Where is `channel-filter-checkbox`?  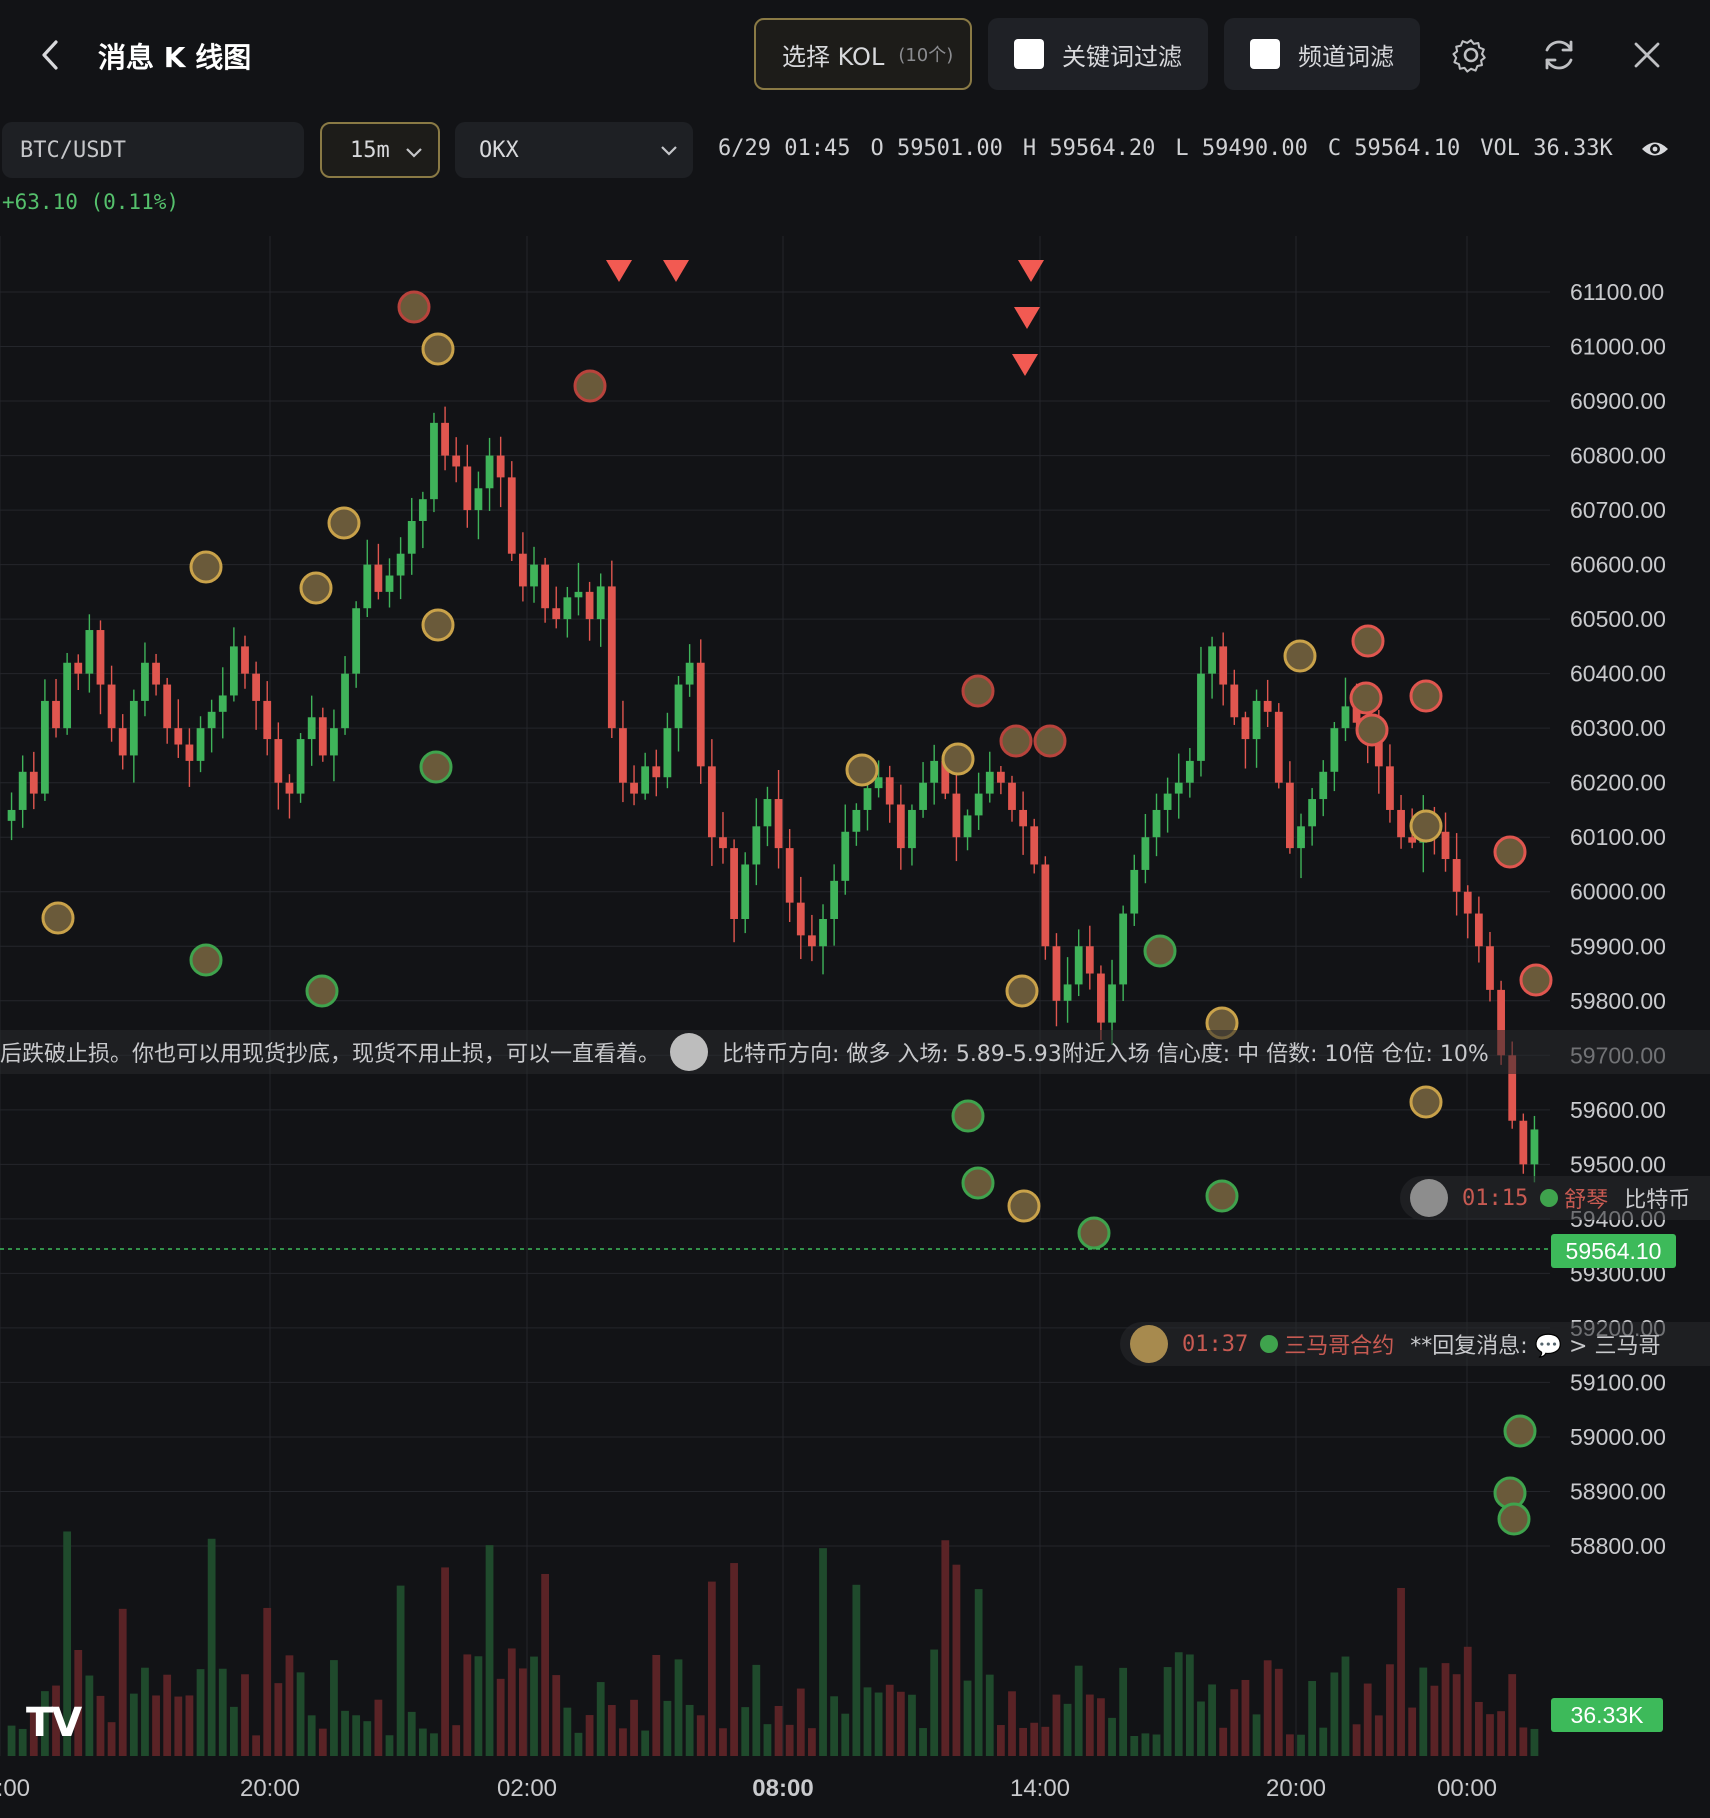
channel-filter-checkbox is located at coordinates (1265, 54).